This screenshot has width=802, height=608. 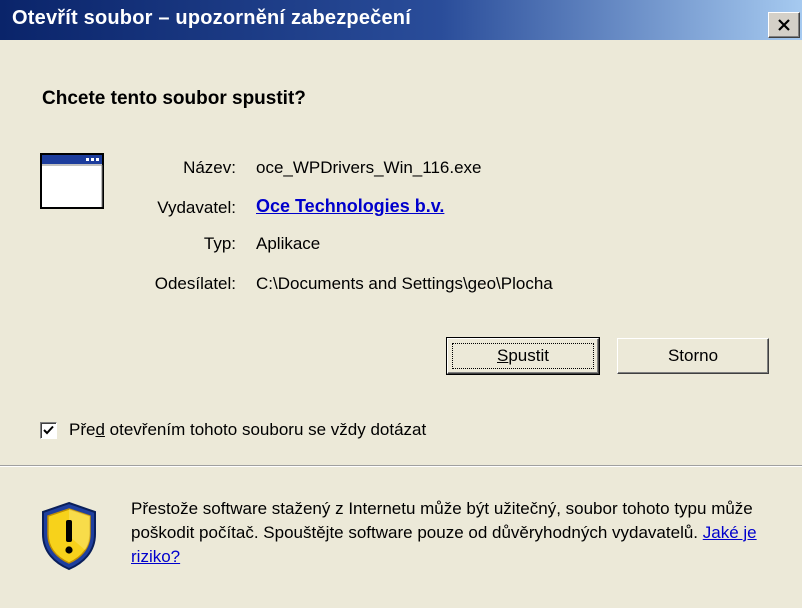 What do you see at coordinates (174, 98) in the screenshot?
I see `dialog-question: Chcete tento soubor spustit?` at bounding box center [174, 98].